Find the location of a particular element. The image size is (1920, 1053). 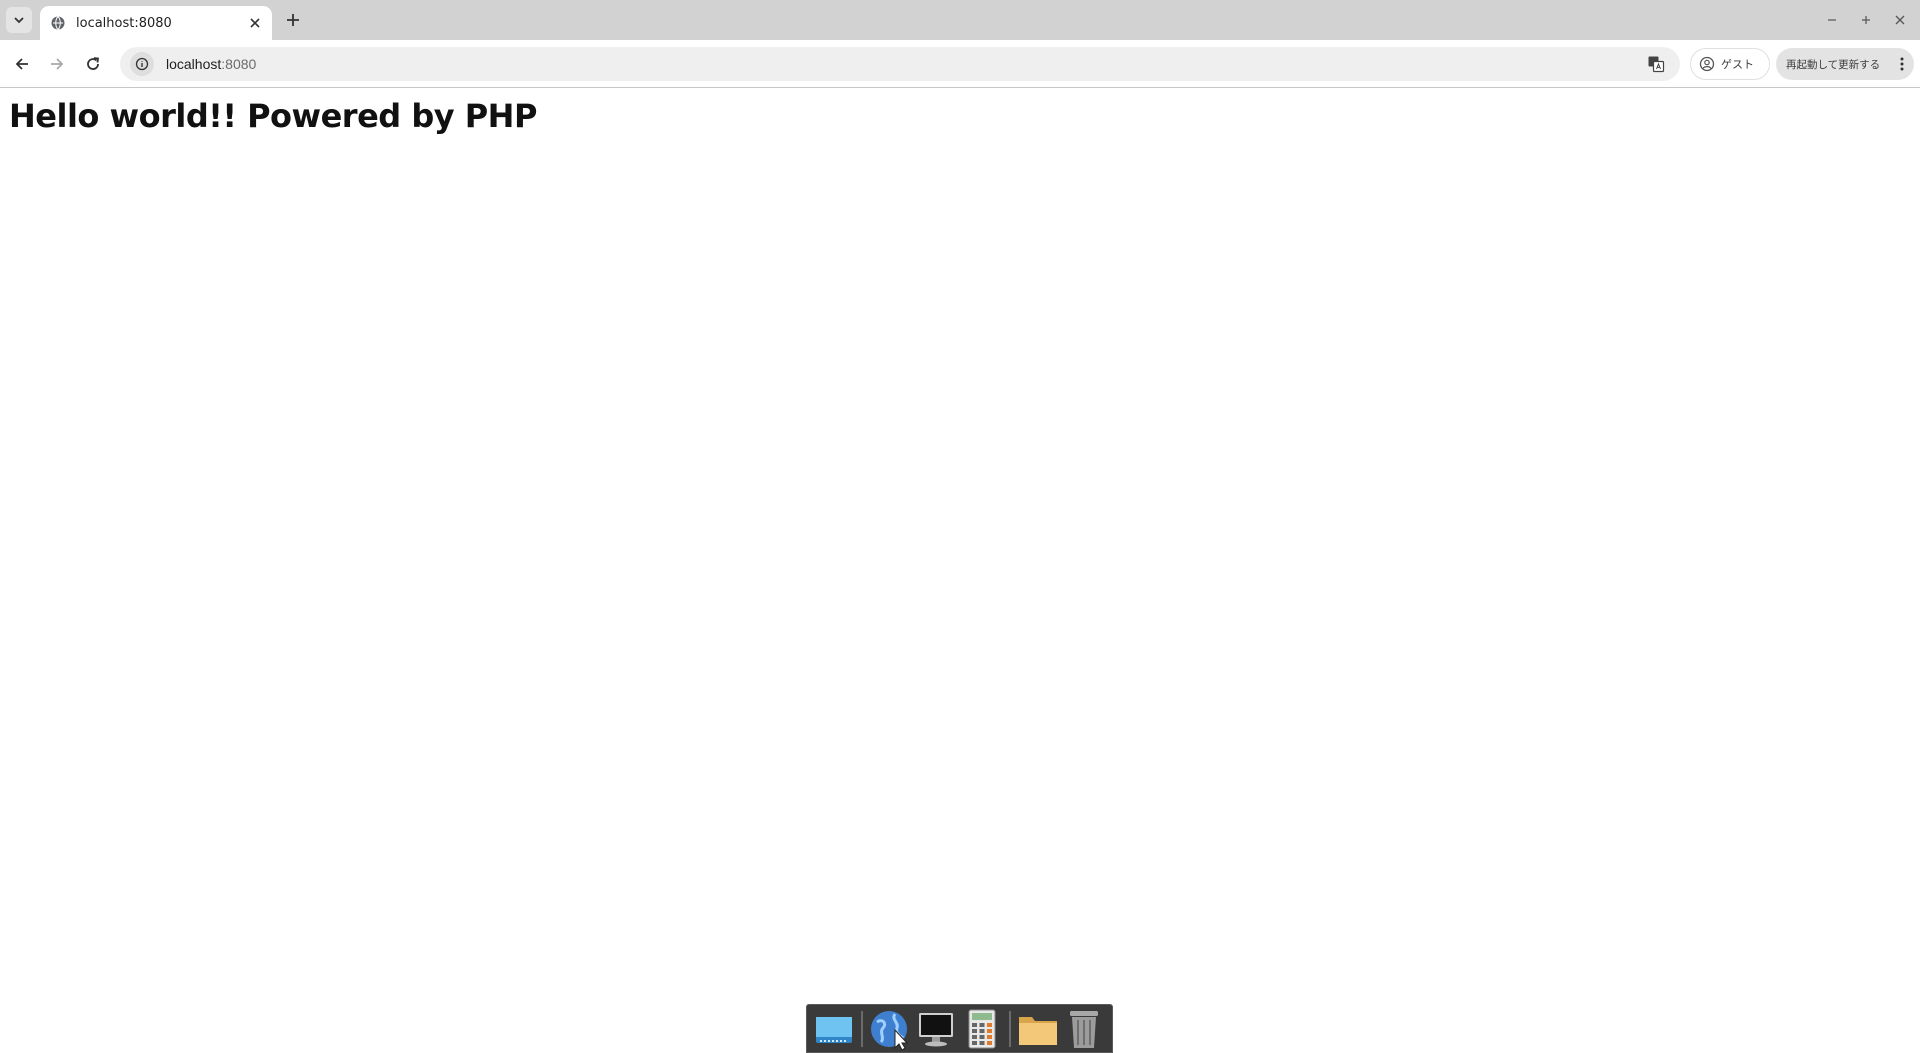

plus-icon is located at coordinates (293, 20).